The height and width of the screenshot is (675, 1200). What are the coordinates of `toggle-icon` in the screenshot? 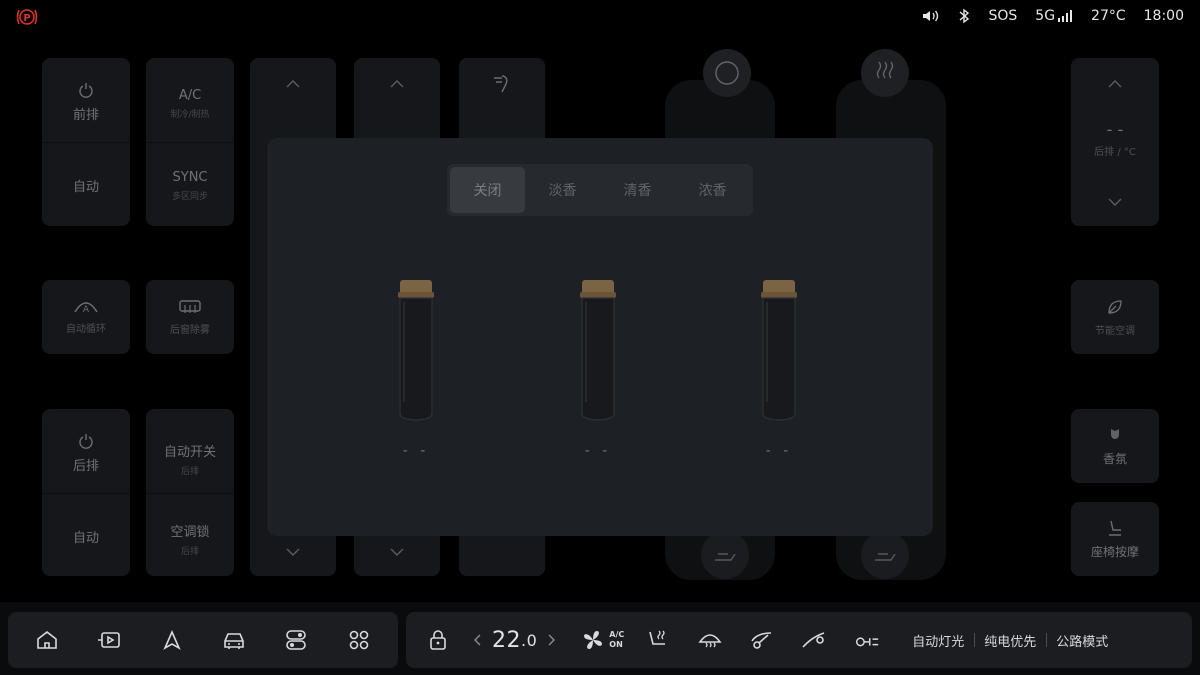 It's located at (296, 640).